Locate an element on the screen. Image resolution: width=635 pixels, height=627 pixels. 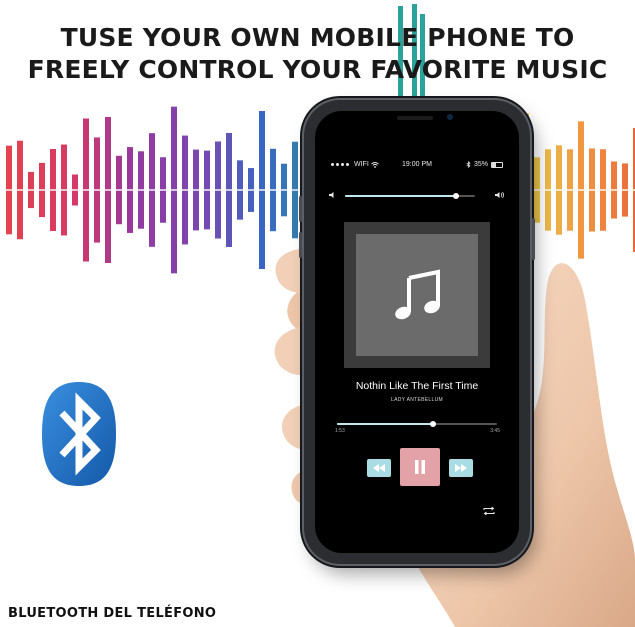
rewind-button is located at coordinates (379, 468).